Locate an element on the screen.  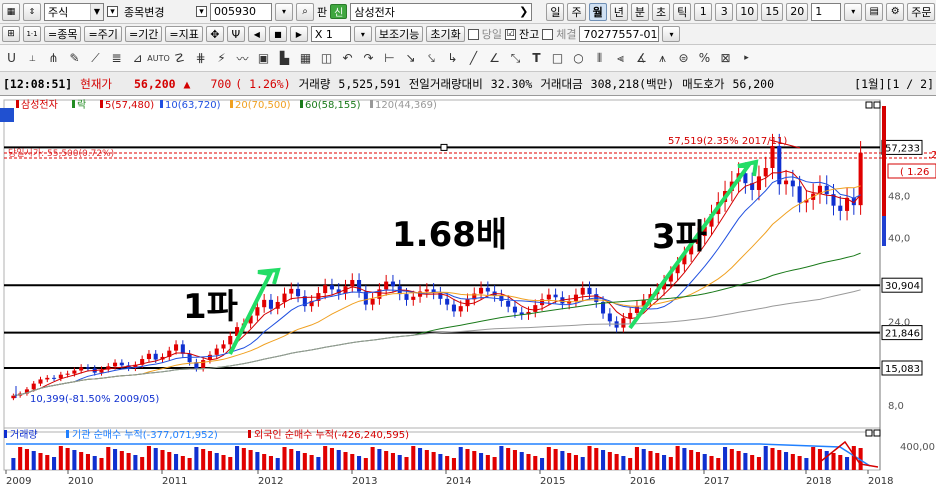
tool-line-icon: ╱ is located at coordinates (473, 58).